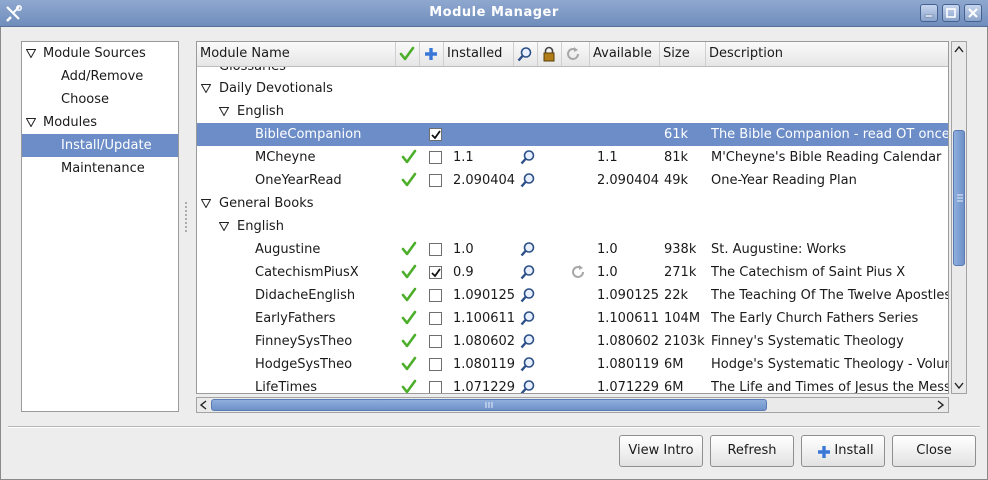 The width and height of the screenshot is (988, 480). I want to click on module-size: 61k, so click(676, 134).